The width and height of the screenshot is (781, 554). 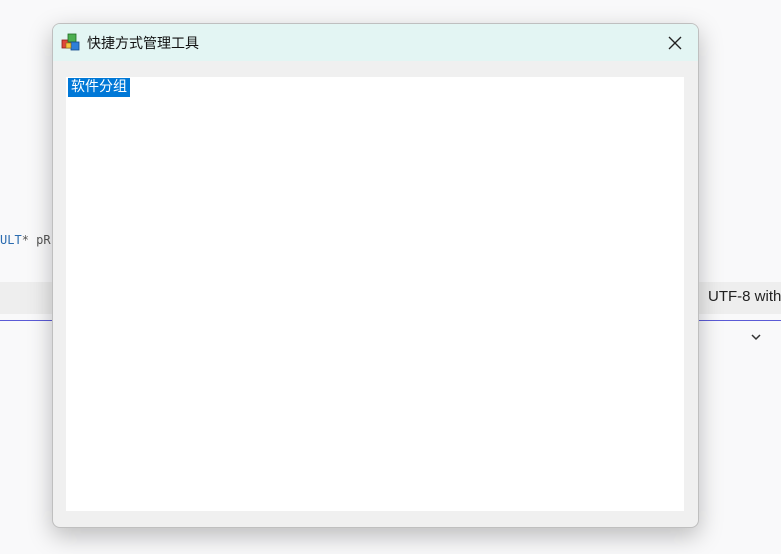 What do you see at coordinates (99, 87) in the screenshot?
I see `tree-item-software-group: 软件分组` at bounding box center [99, 87].